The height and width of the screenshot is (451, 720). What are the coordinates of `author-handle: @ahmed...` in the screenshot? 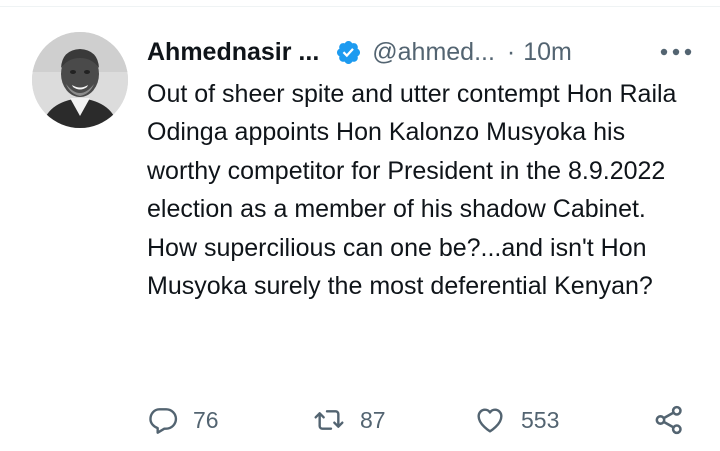 It's located at (433, 52).